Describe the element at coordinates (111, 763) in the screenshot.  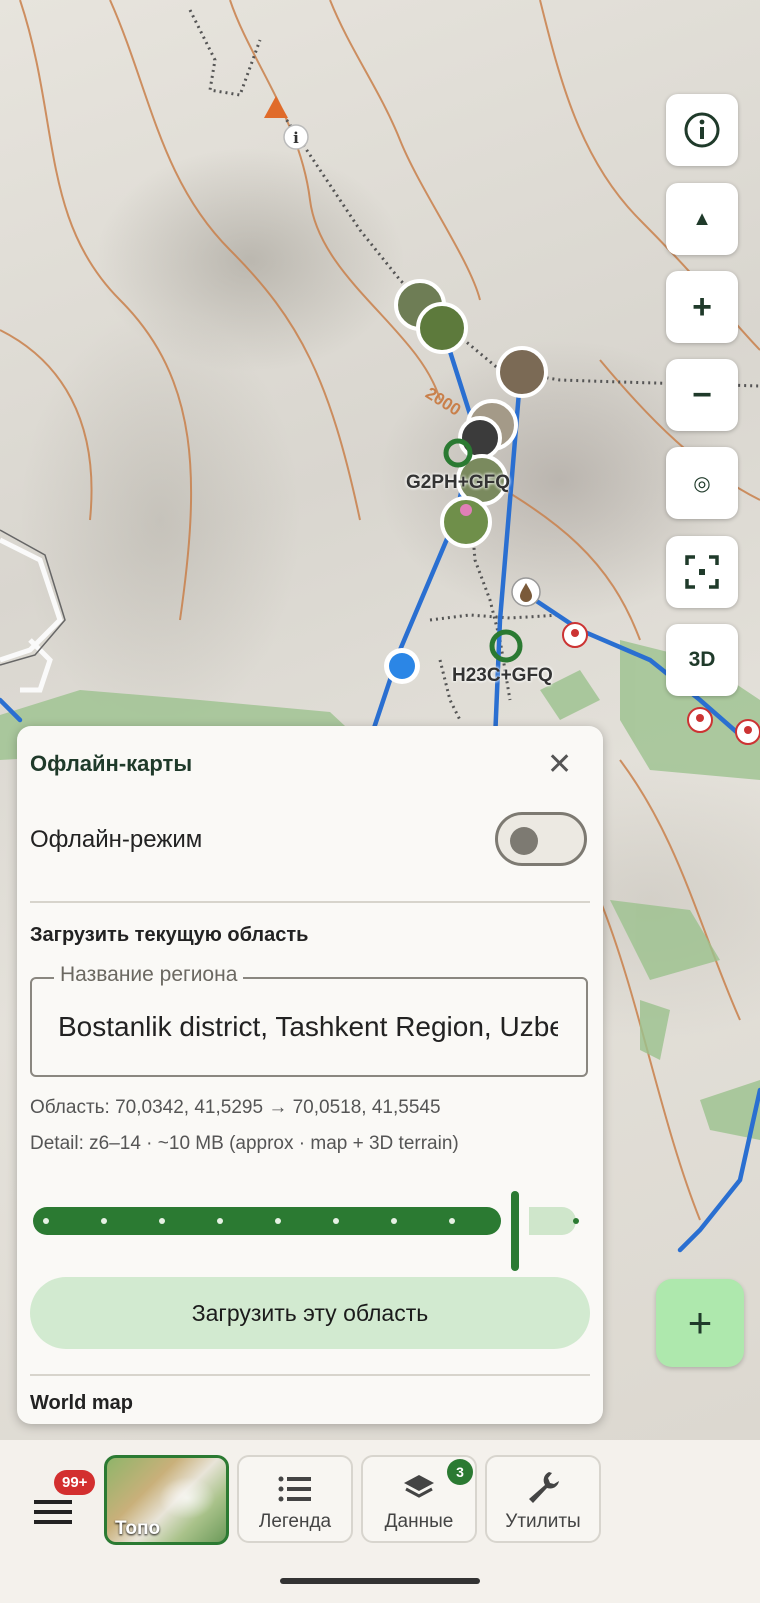
I see `panel-title: Офлайн-карты` at that location.